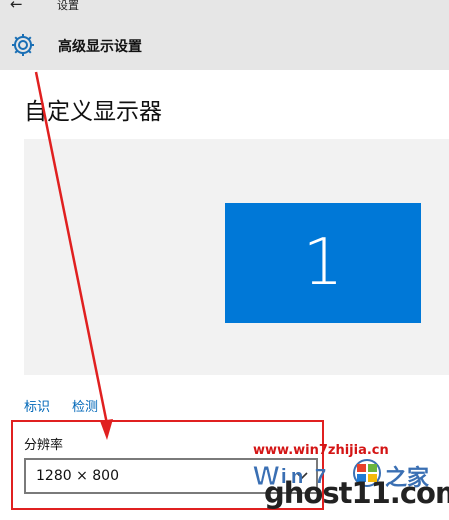 This screenshot has height=520, width=449. I want to click on annotation-arrow, so click(73, 255).